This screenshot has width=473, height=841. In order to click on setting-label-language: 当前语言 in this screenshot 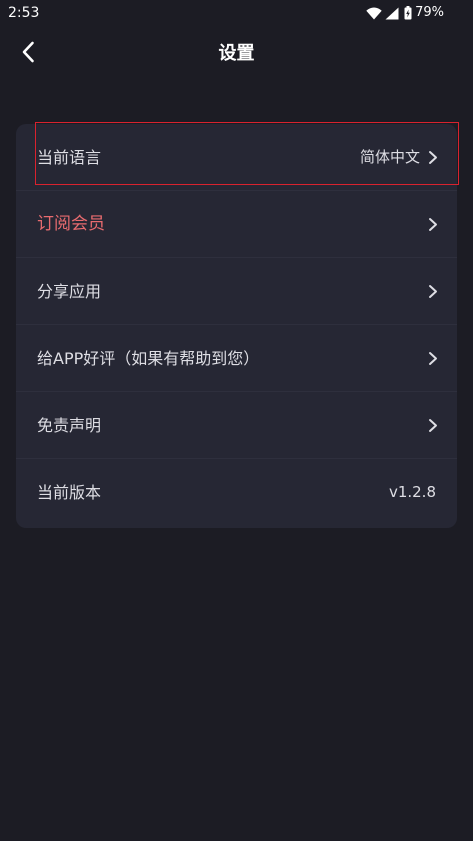, I will do `click(69, 157)`.